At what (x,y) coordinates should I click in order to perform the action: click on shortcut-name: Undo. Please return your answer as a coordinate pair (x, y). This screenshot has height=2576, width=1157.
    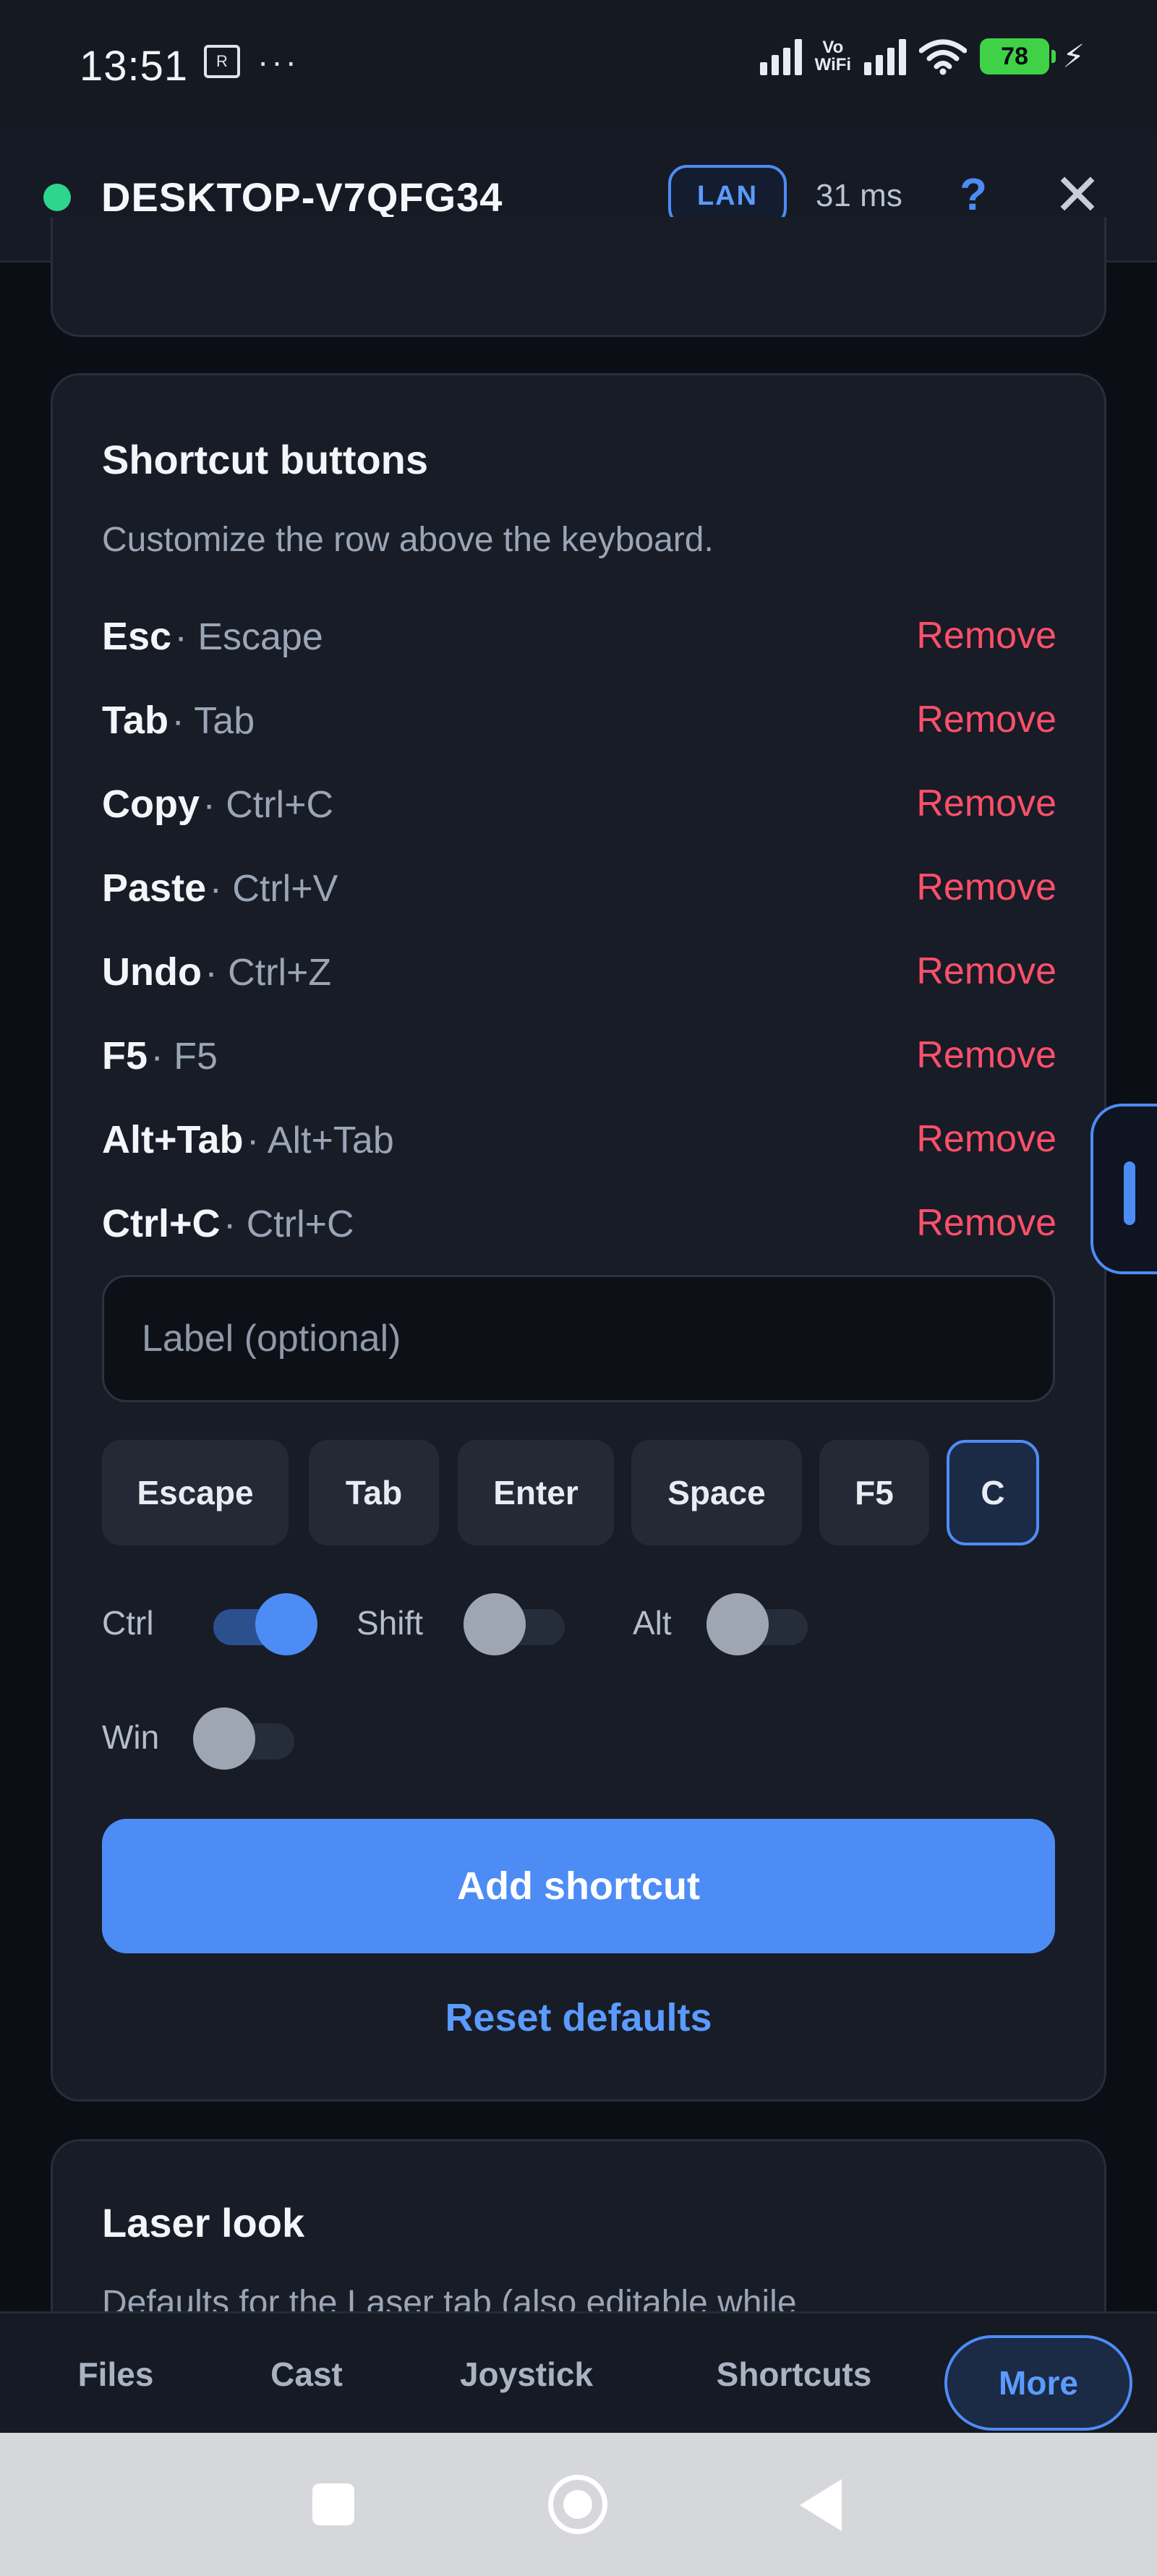
    Looking at the image, I should click on (152, 972).